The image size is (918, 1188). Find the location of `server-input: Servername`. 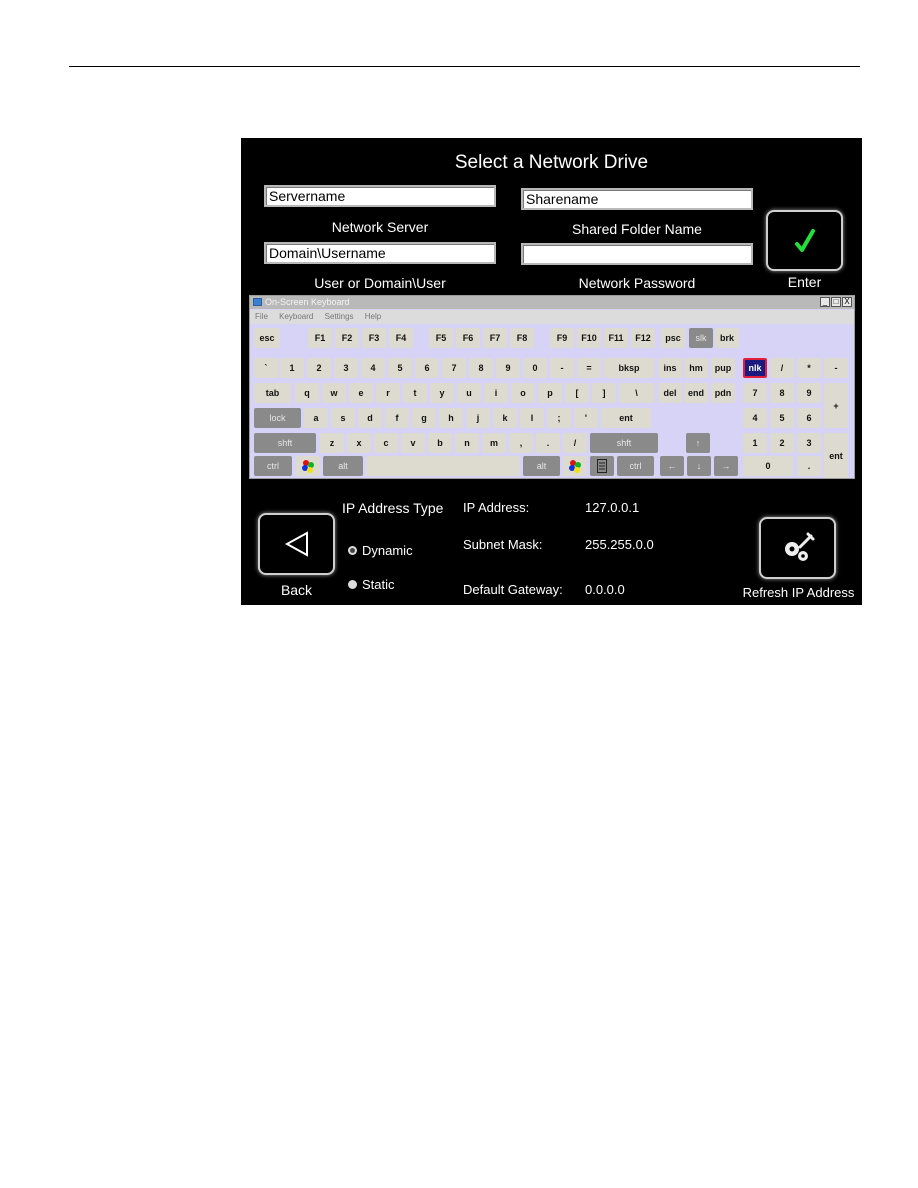

server-input: Servername is located at coordinates (380, 196).